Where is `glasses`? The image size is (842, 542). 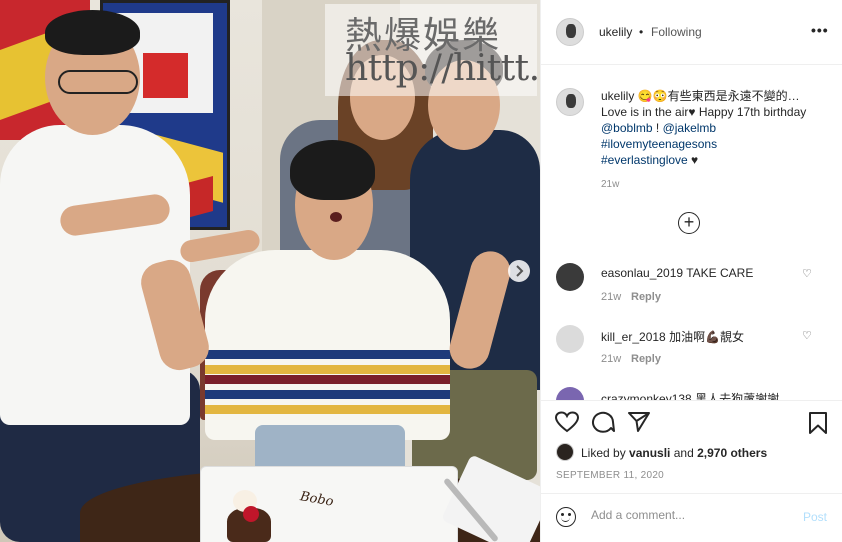 glasses is located at coordinates (98, 82).